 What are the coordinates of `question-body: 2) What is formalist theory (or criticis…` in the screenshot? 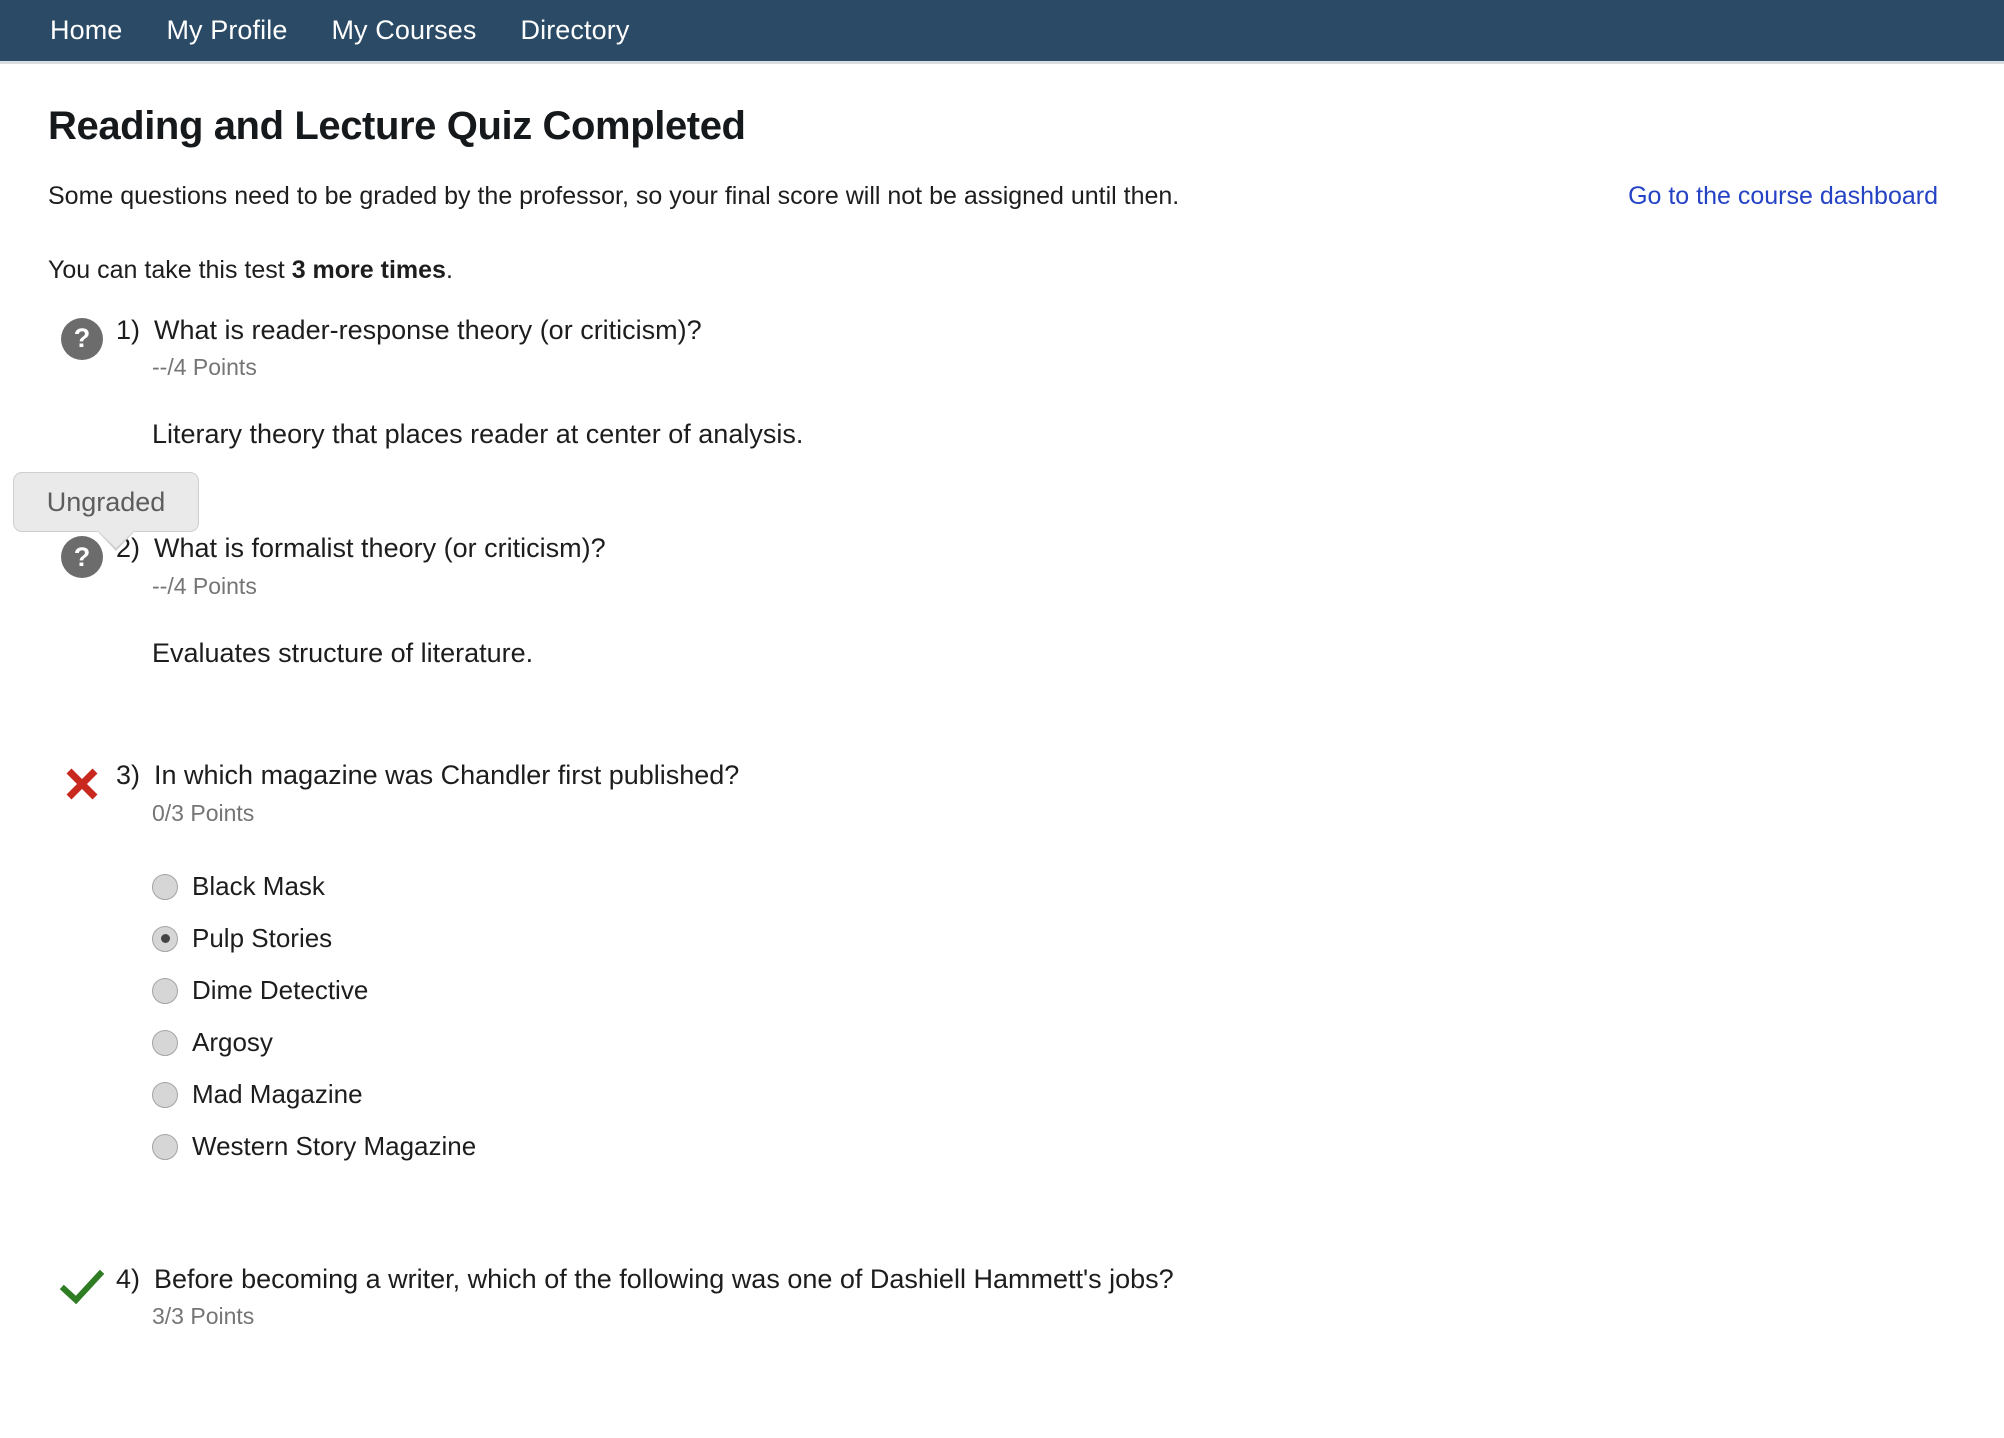 It's located at (1036, 601).